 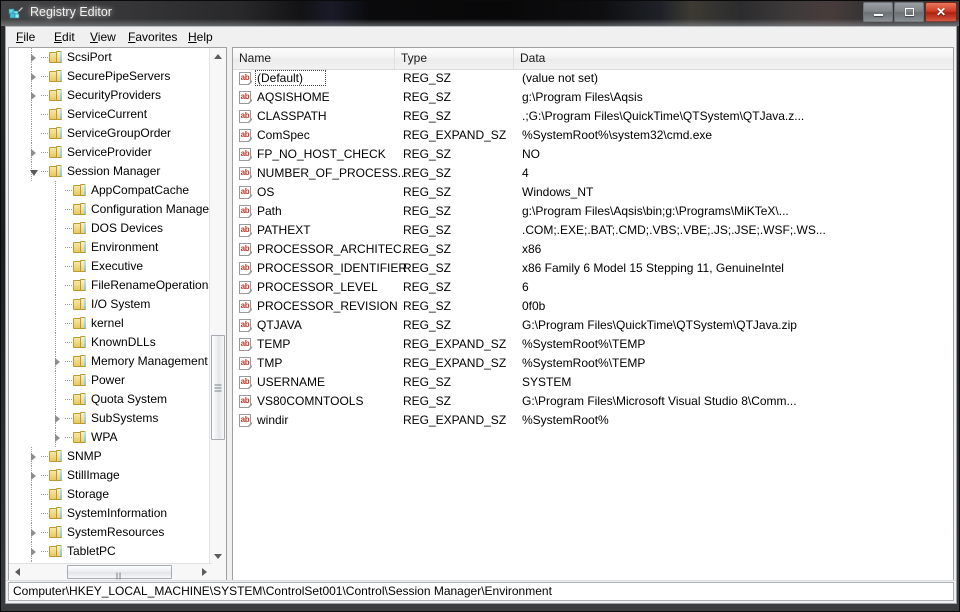 What do you see at coordinates (110, 494) in the screenshot?
I see `tree-item-storage: Storage` at bounding box center [110, 494].